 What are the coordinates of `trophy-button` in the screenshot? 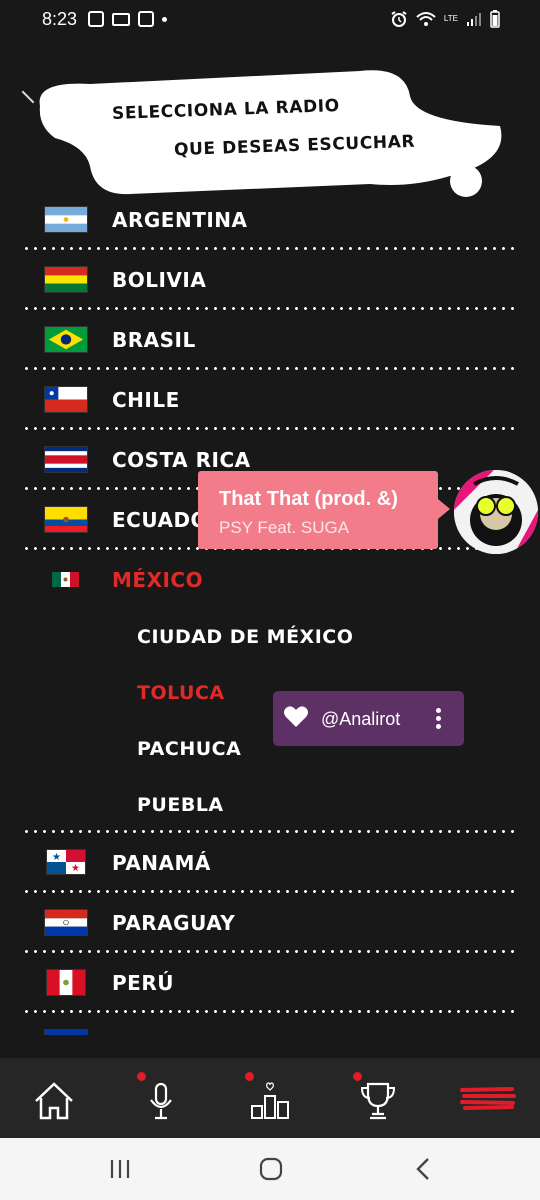 It's located at (378, 1099).